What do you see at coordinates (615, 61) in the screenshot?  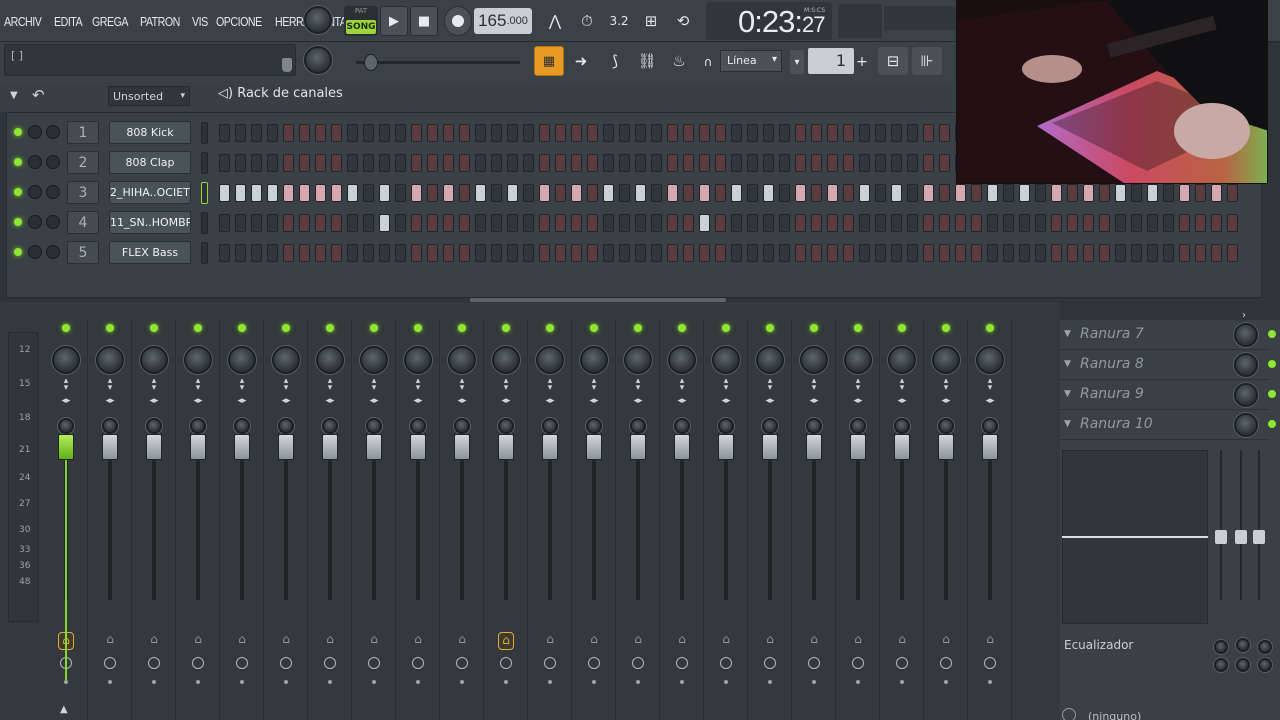 I see `slide-tool-icon: ⟆` at bounding box center [615, 61].